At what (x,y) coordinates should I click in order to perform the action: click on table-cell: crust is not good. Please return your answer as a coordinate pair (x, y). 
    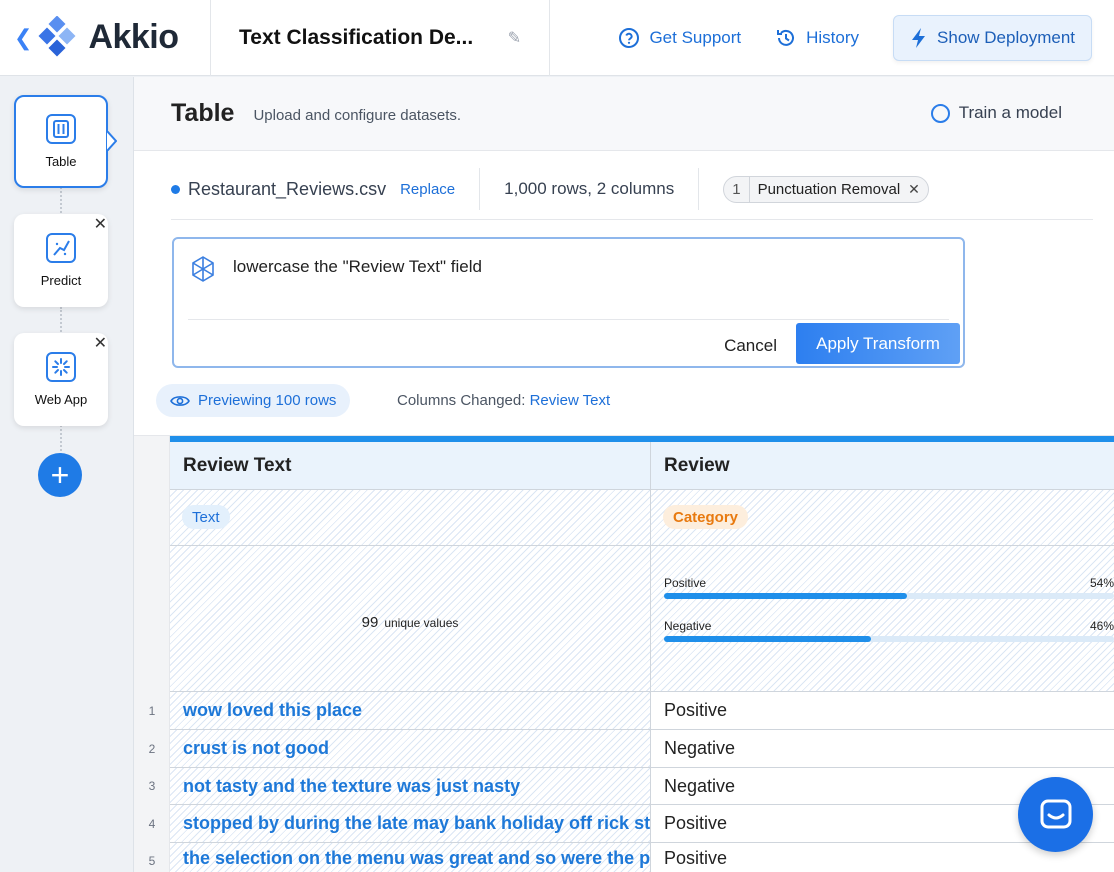
    Looking at the image, I should click on (410, 749).